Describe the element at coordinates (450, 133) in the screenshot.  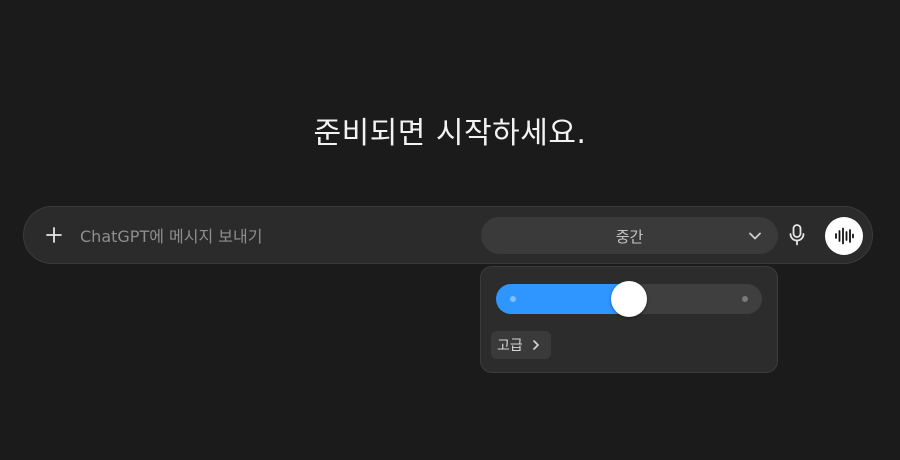
I see `page-title: 준비되면 시작하세요.` at that location.